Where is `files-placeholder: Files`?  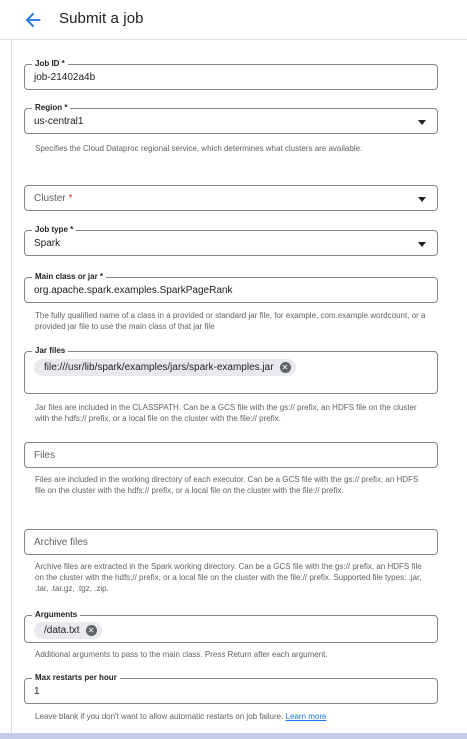
files-placeholder: Files is located at coordinates (45, 455).